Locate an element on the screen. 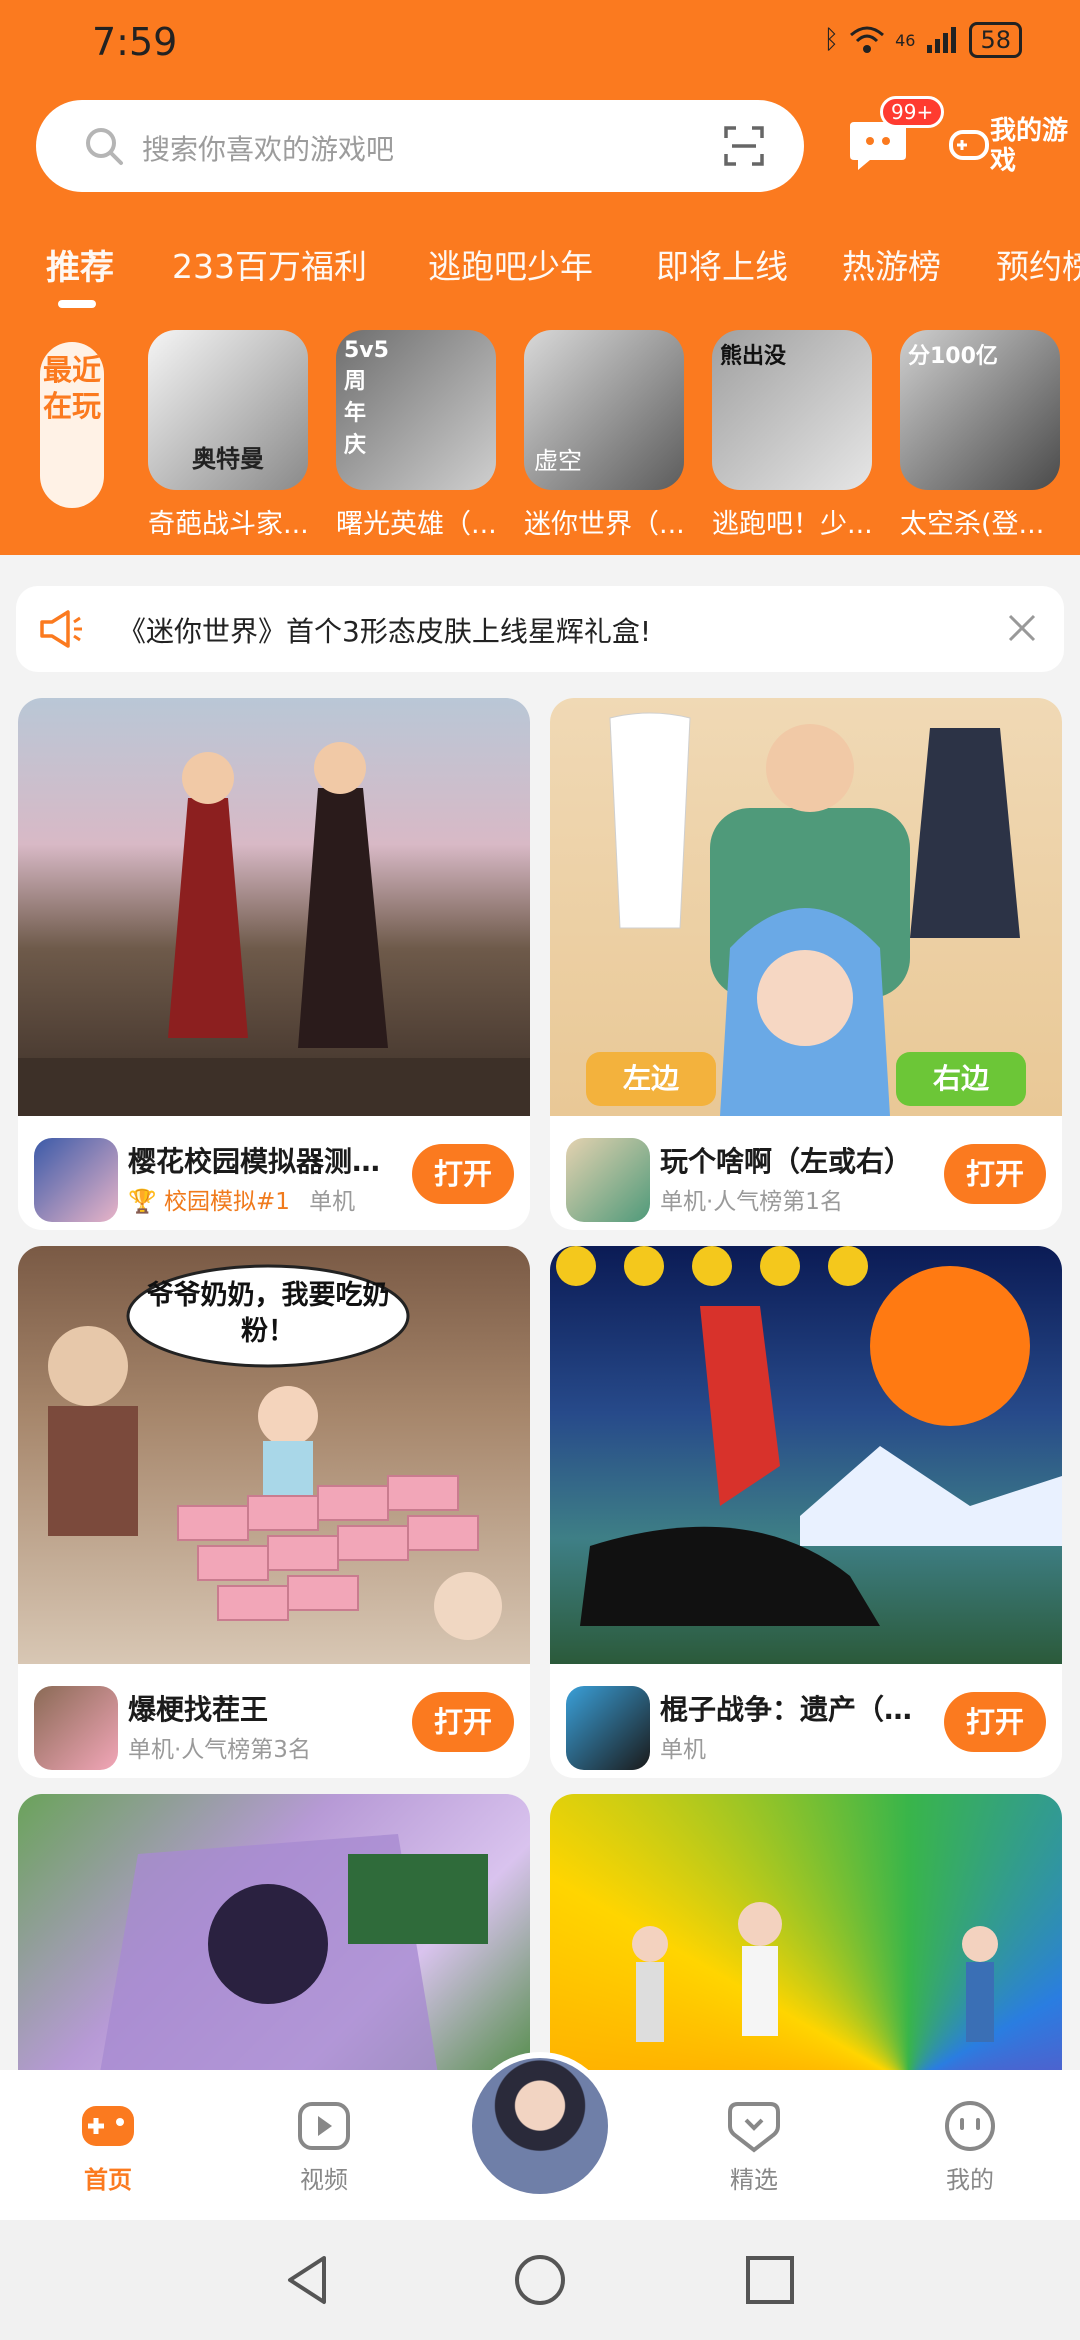 This screenshot has width=1080, height=2340. tab-reserve: 预约榜 is located at coordinates (1038, 264).